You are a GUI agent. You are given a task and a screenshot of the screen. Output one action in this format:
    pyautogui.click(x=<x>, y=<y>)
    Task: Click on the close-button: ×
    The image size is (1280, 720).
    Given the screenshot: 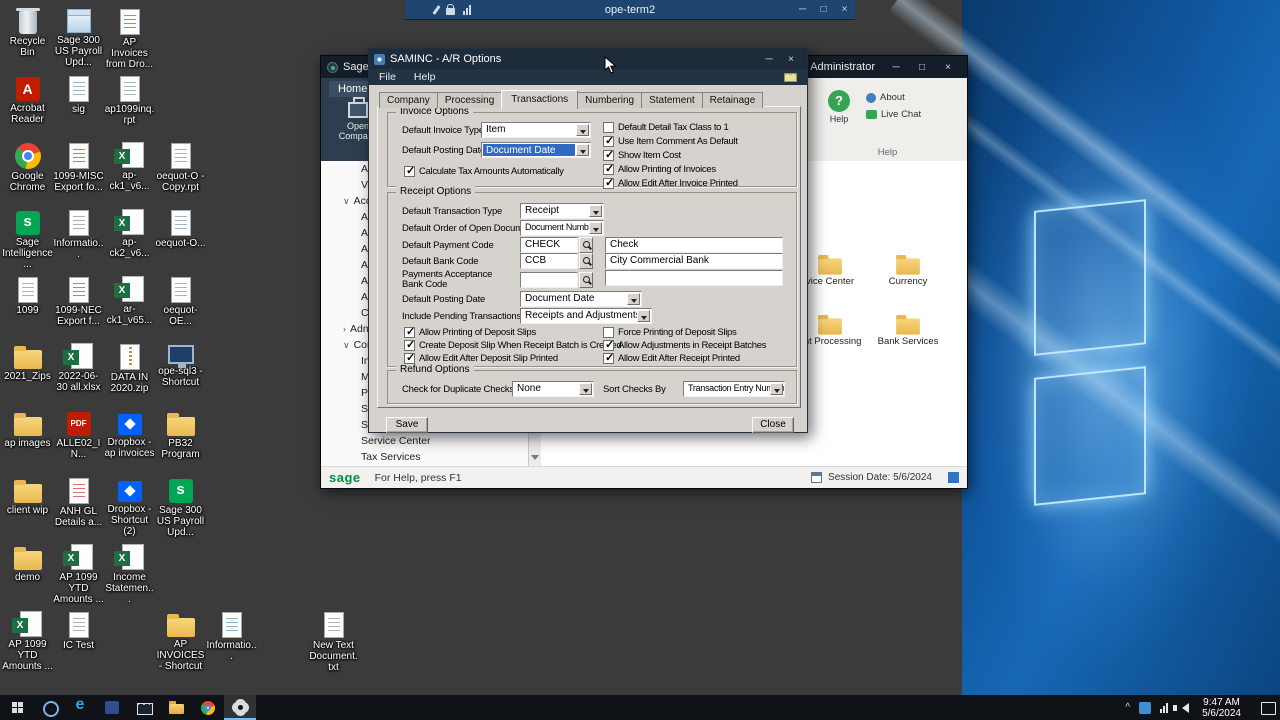 What is the action you would take?
    pyautogui.click(x=791, y=59)
    